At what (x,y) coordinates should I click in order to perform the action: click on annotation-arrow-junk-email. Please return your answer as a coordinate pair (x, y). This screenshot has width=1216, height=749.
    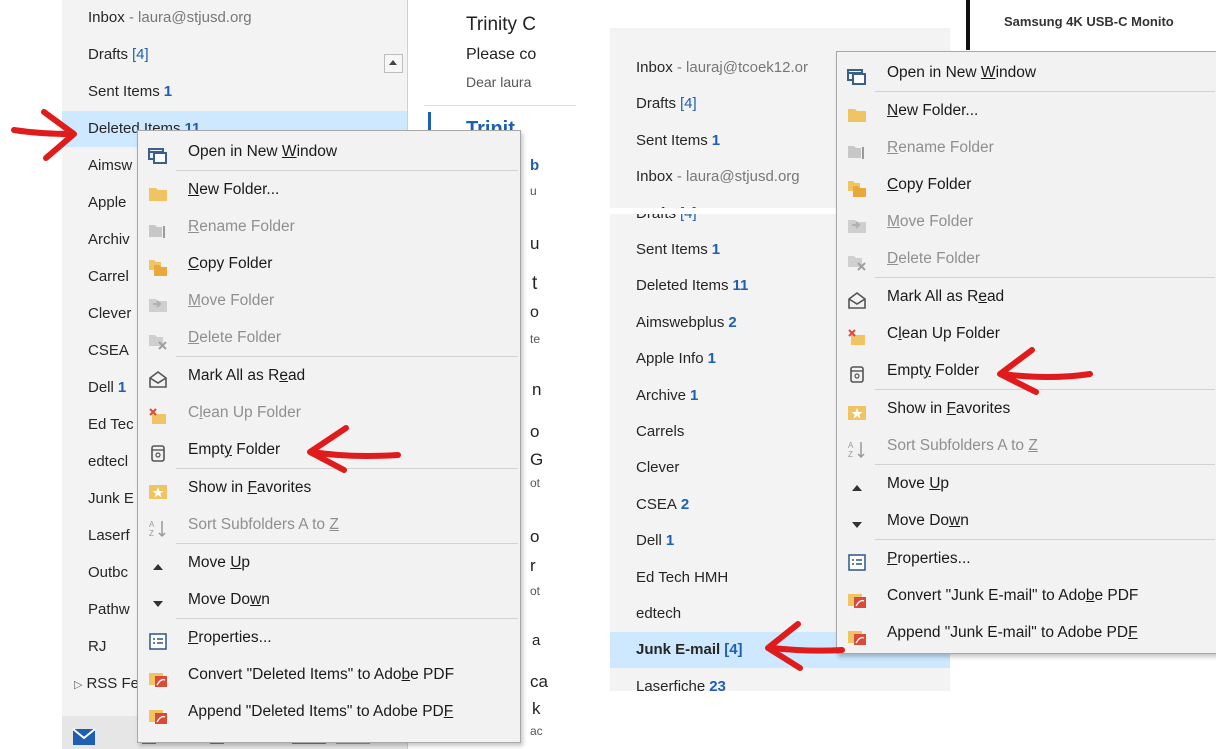
    Looking at the image, I should click on (805, 646).